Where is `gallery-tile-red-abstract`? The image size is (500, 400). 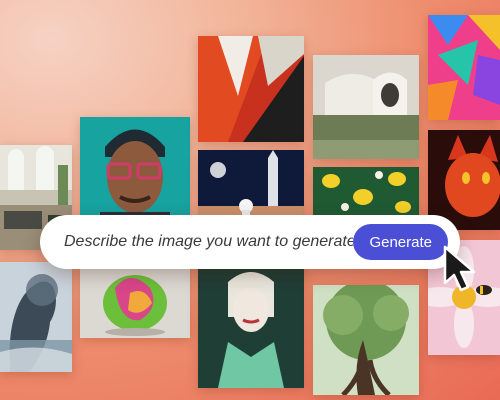 gallery-tile-red-abstract is located at coordinates (251, 89).